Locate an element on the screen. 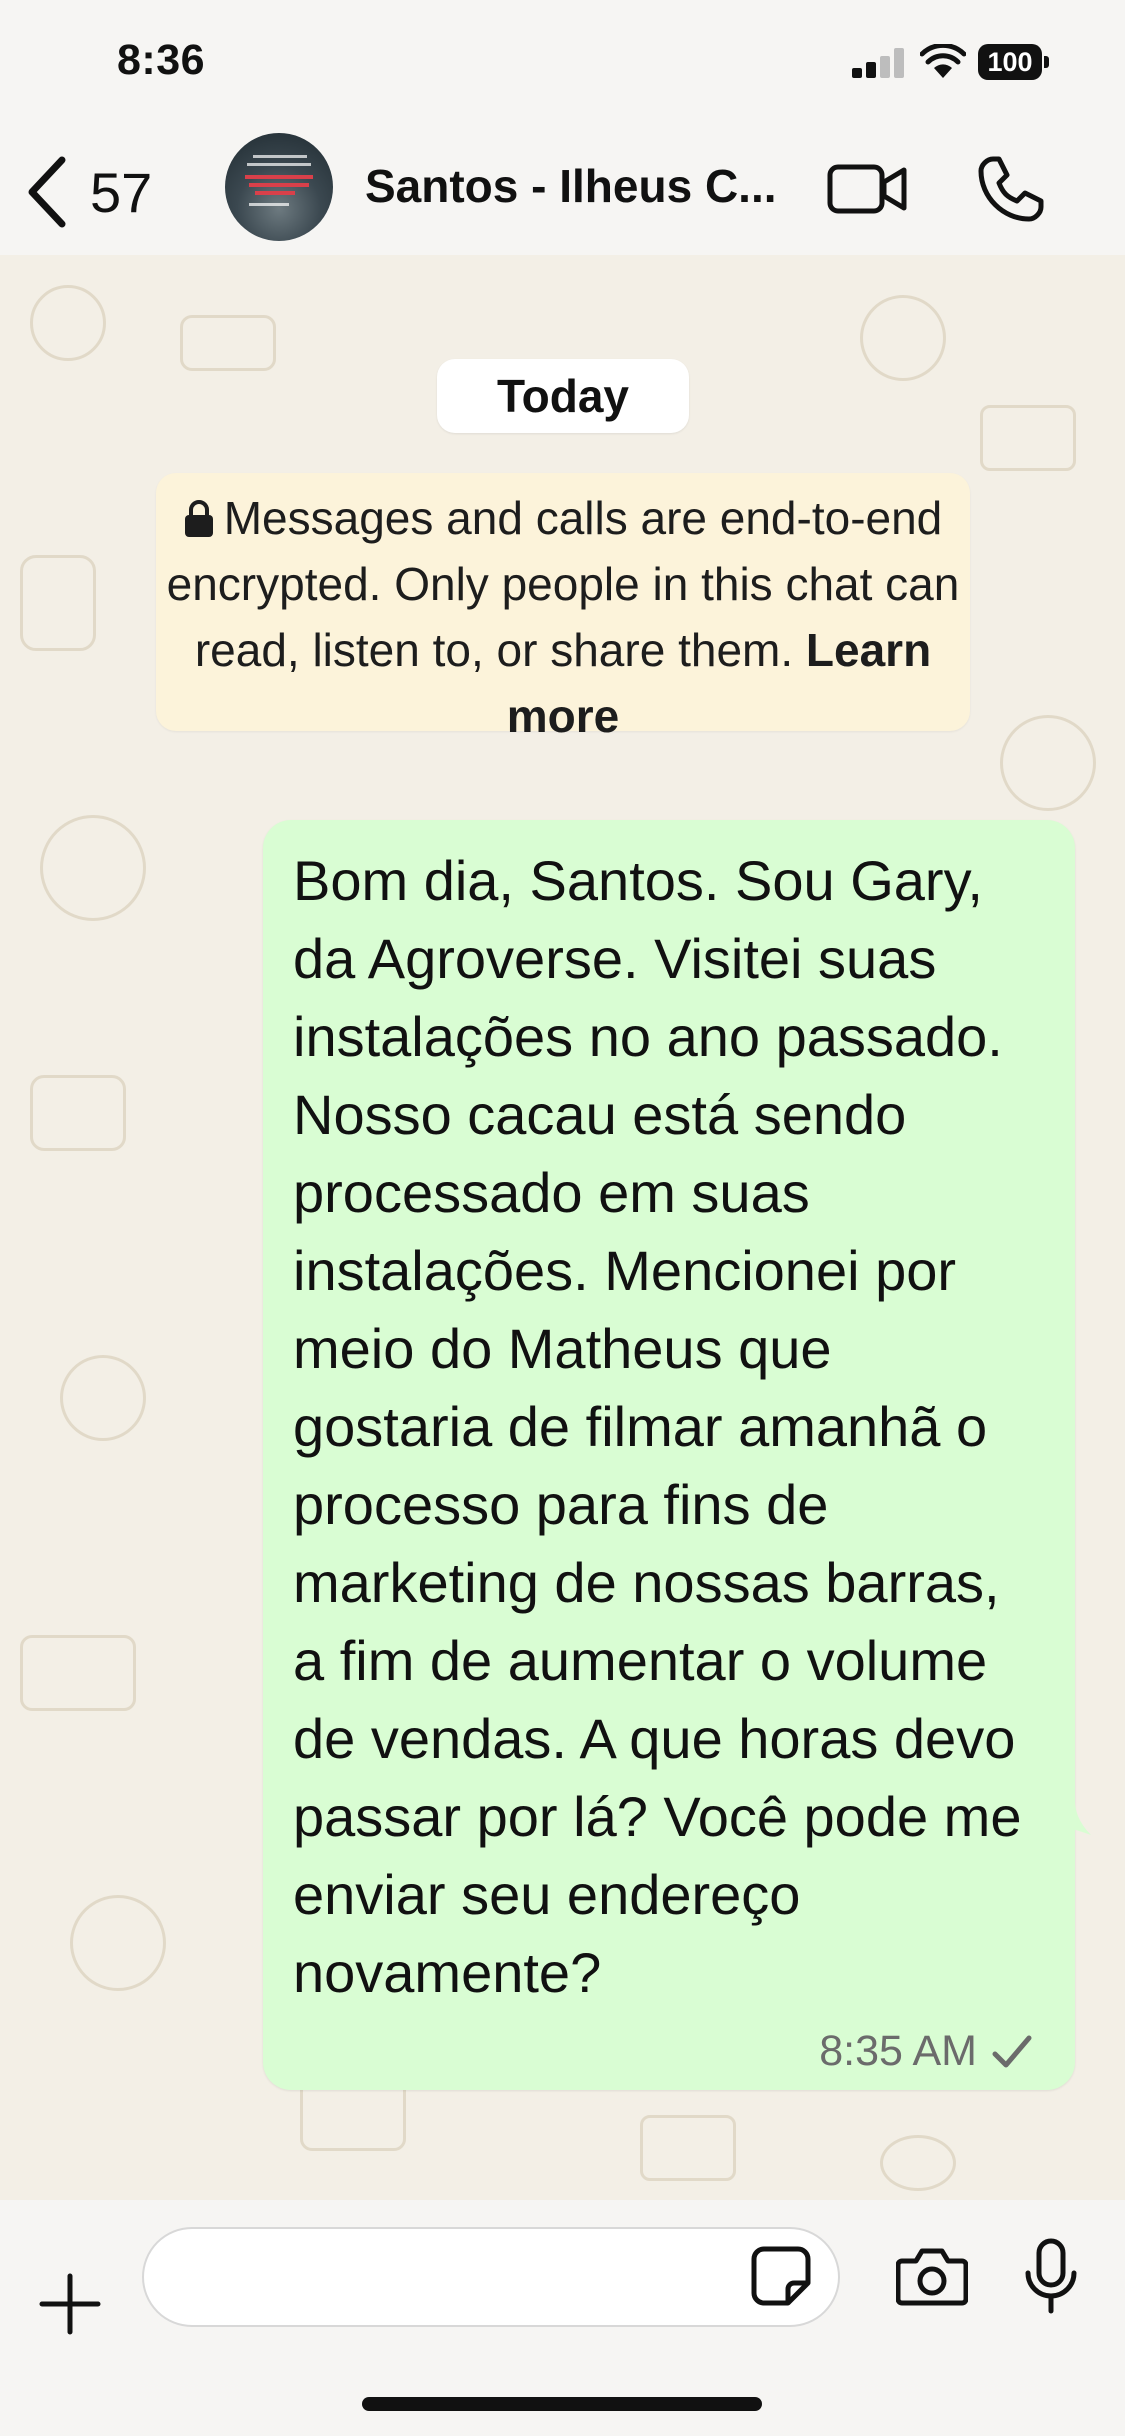 The width and height of the screenshot is (1125, 2436). input-bar is located at coordinates (562, 2318).